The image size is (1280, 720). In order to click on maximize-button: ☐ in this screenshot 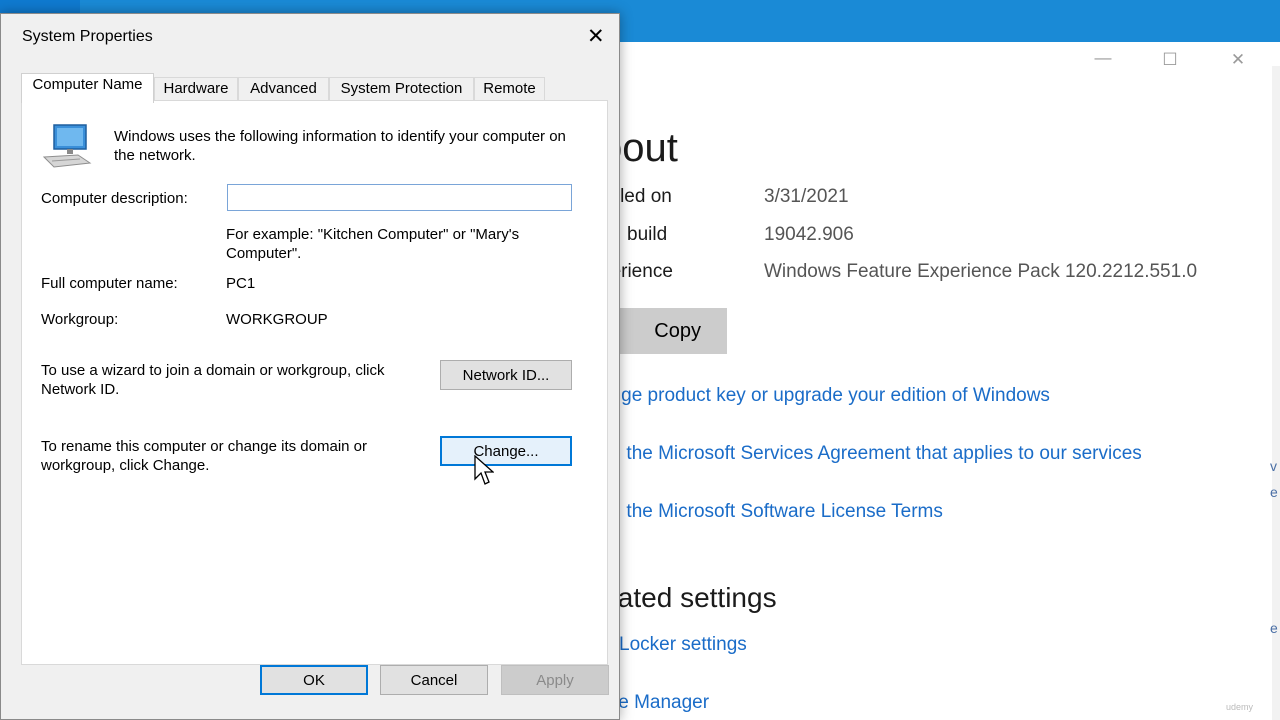, I will do `click(1170, 60)`.